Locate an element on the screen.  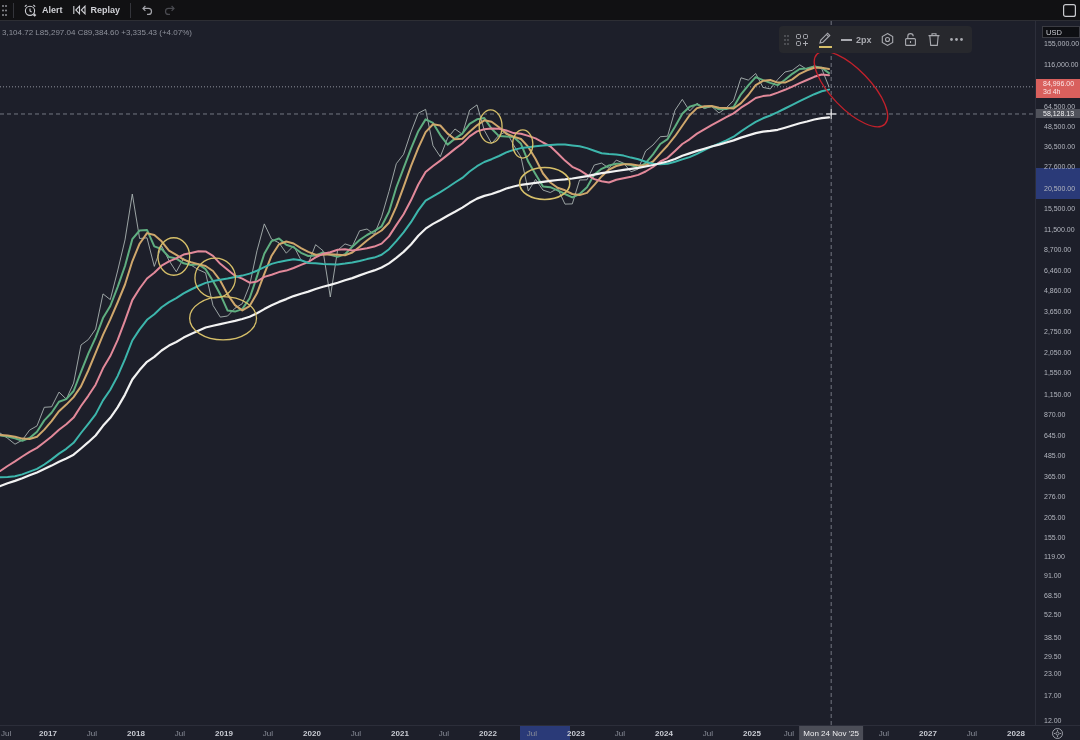
ohlc-legend: 3,104.72 L85,297.04 C89,384.60 +3,335.43 (+4.07%) is located at coordinates (97, 32).